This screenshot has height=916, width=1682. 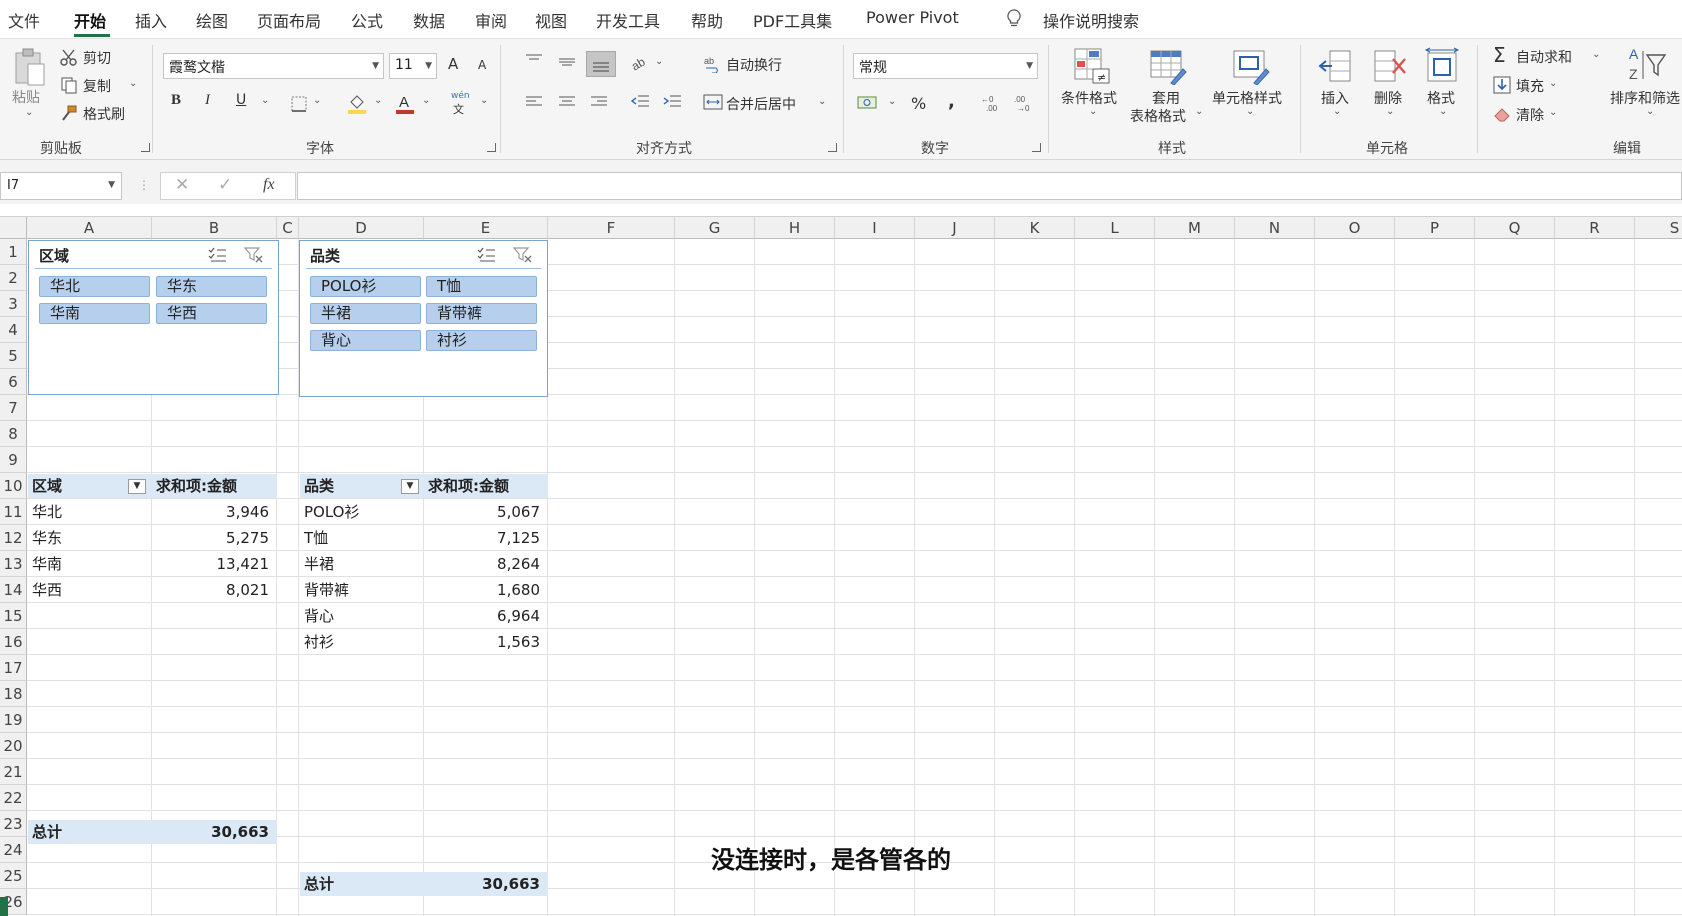 I want to click on italic-button: I, so click(x=207, y=100).